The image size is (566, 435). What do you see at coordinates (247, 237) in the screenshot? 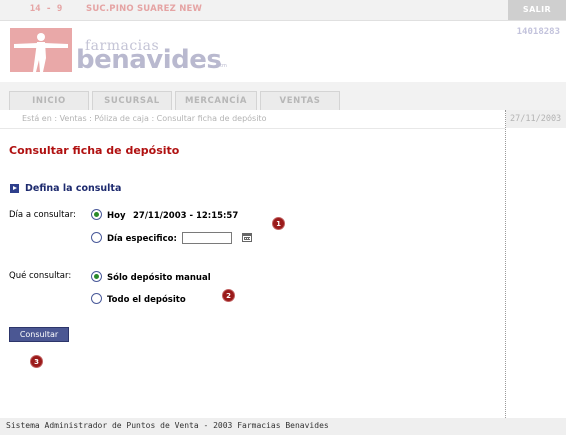
I see `calendar-icon` at bounding box center [247, 237].